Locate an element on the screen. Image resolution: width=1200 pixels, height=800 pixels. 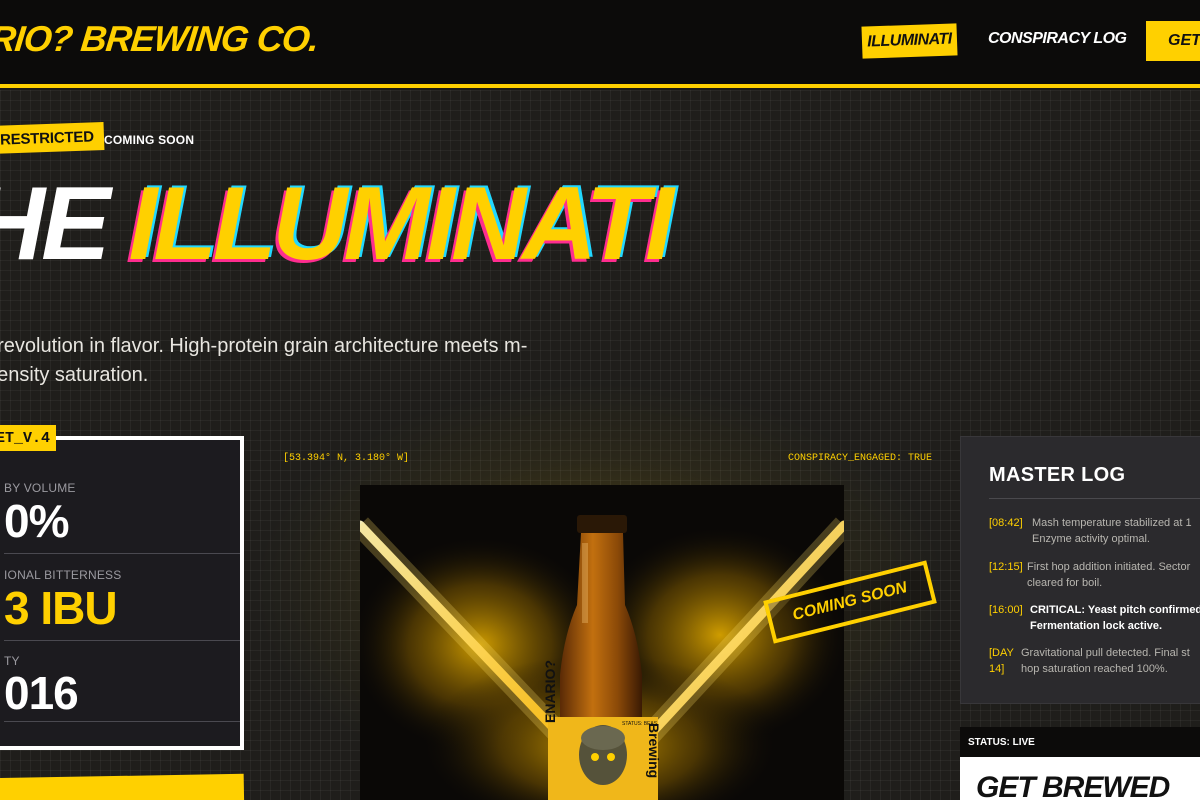
spec-value: 0% is located at coordinates (36, 521).